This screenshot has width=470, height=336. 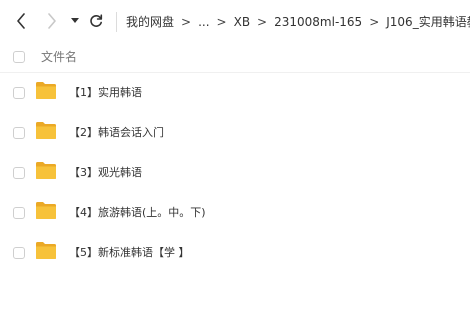 I want to click on list-item: 【2】韩语会话入门, so click(x=235, y=133).